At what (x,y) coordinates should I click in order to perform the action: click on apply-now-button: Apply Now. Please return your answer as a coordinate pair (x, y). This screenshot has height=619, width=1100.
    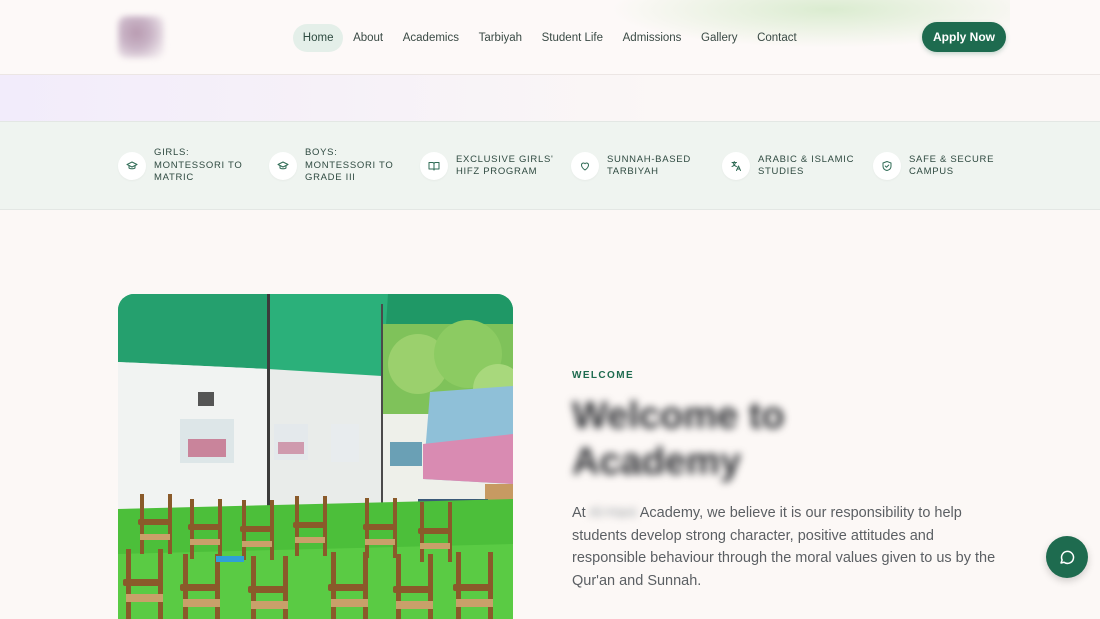
    Looking at the image, I should click on (964, 37).